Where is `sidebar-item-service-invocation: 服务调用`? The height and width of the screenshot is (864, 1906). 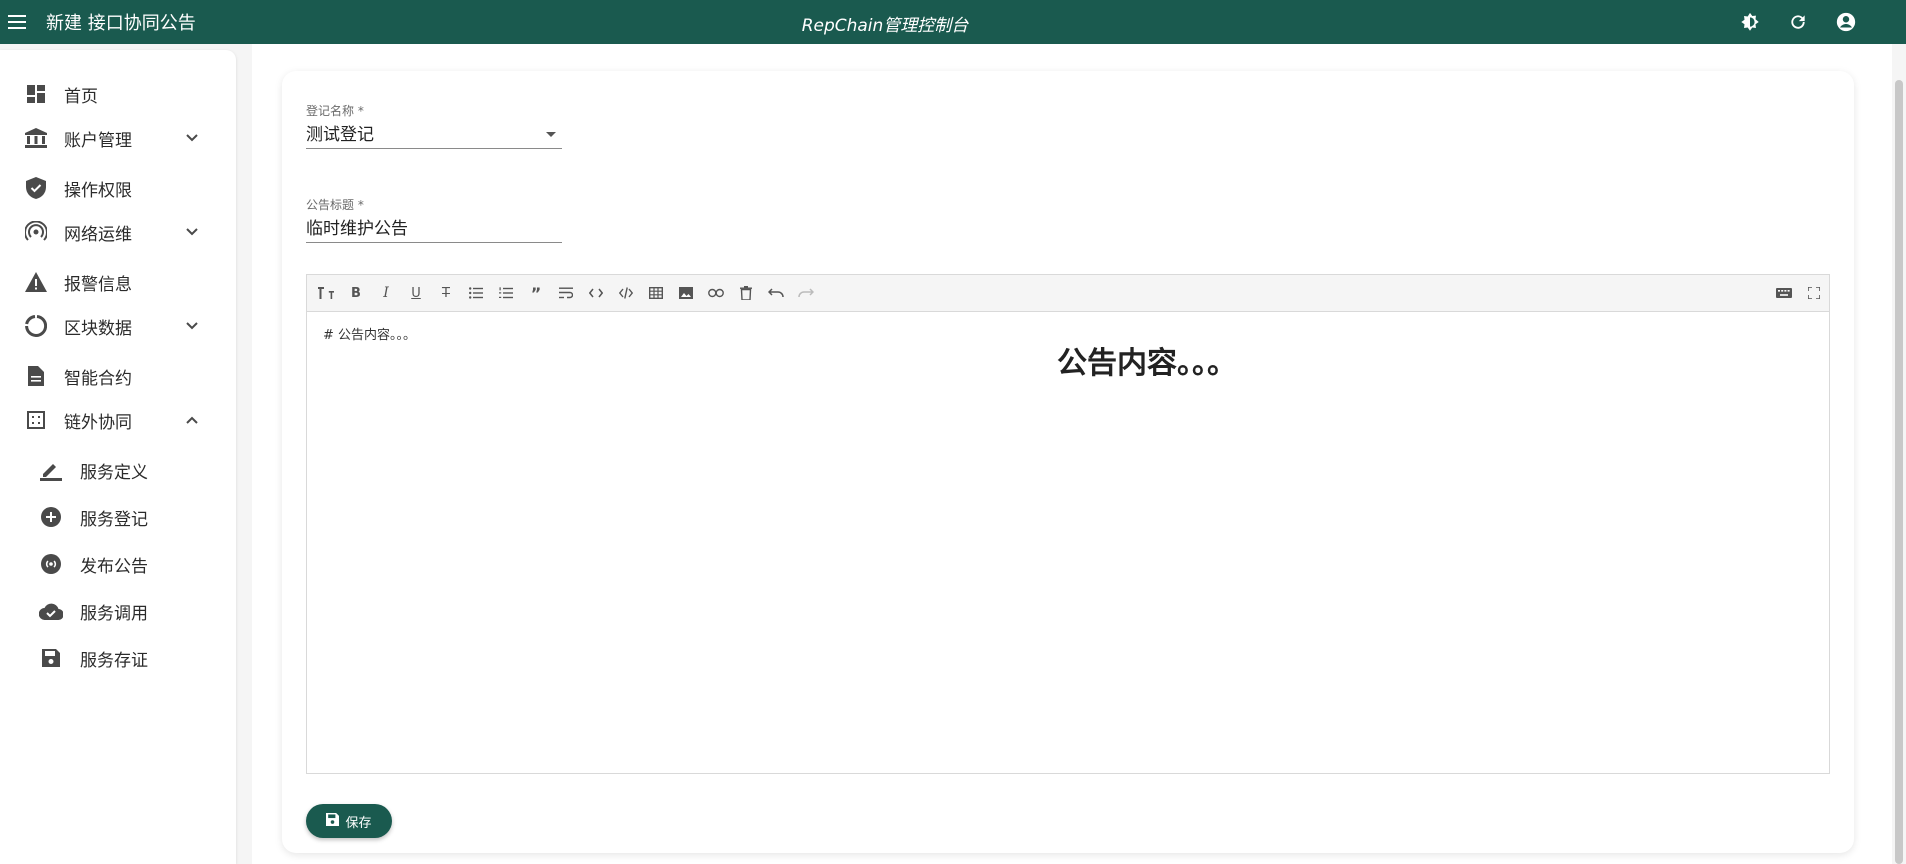
sidebar-item-service-invocation: 服务调用 is located at coordinates (118, 611).